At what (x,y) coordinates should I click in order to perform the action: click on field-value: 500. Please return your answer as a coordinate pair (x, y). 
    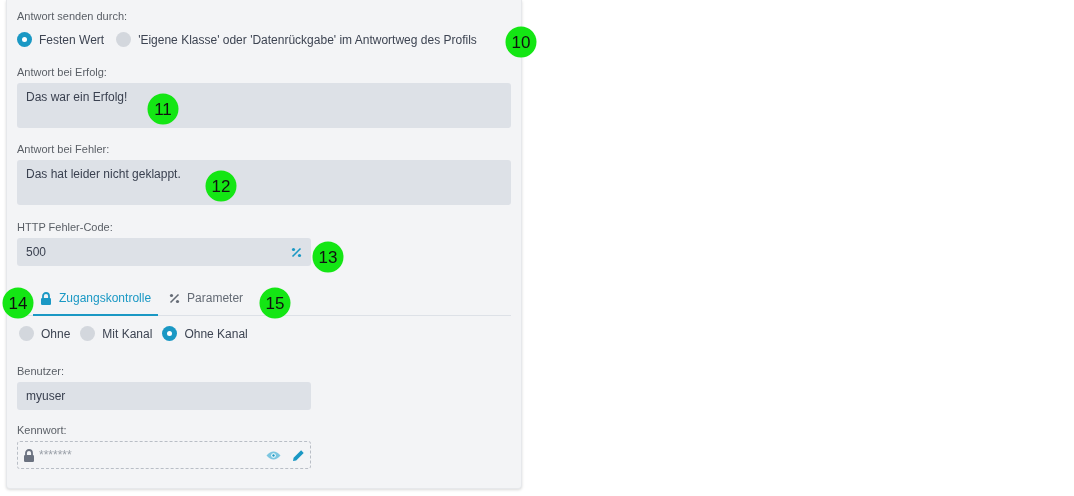
    Looking at the image, I should click on (36, 252).